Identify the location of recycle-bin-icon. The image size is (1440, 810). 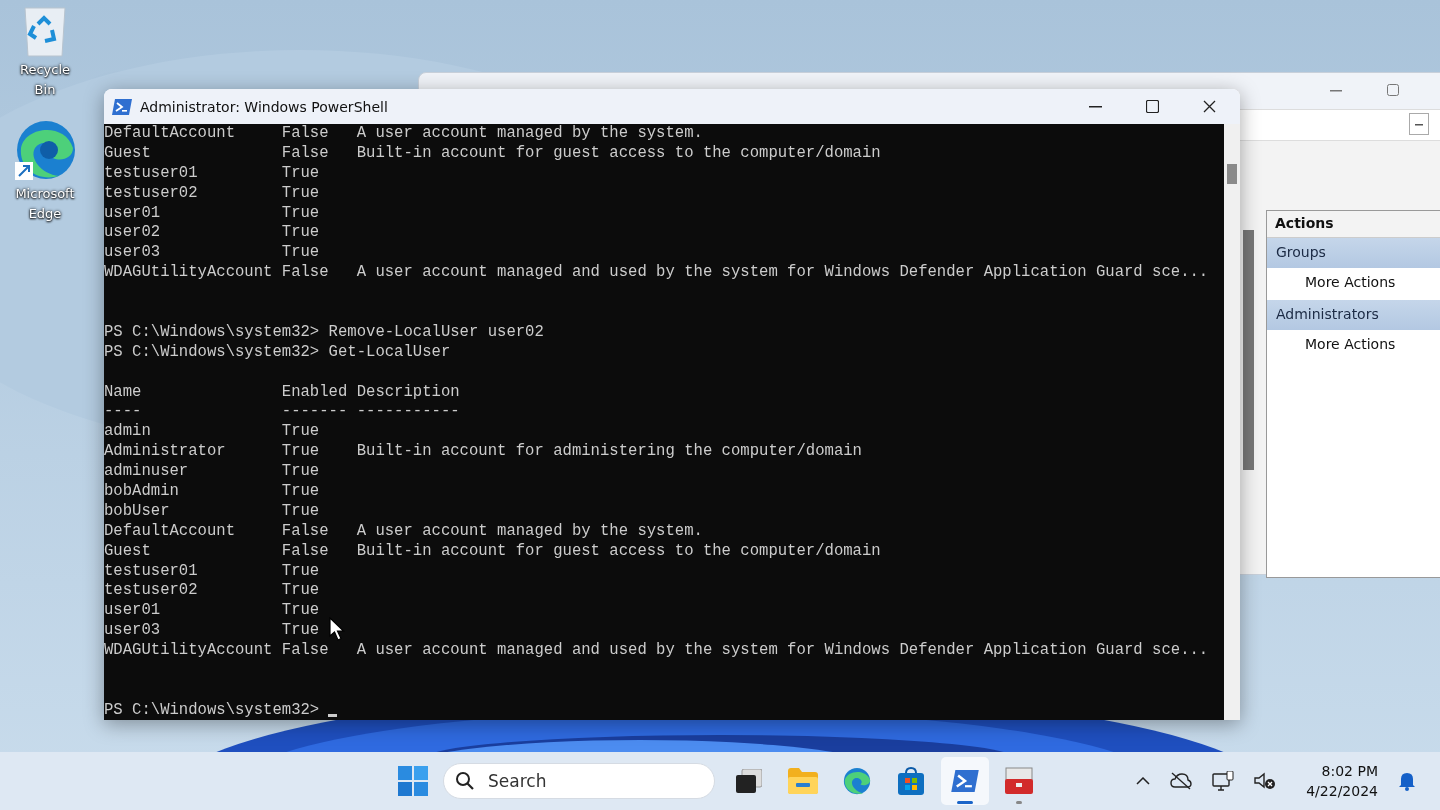
(45, 31).